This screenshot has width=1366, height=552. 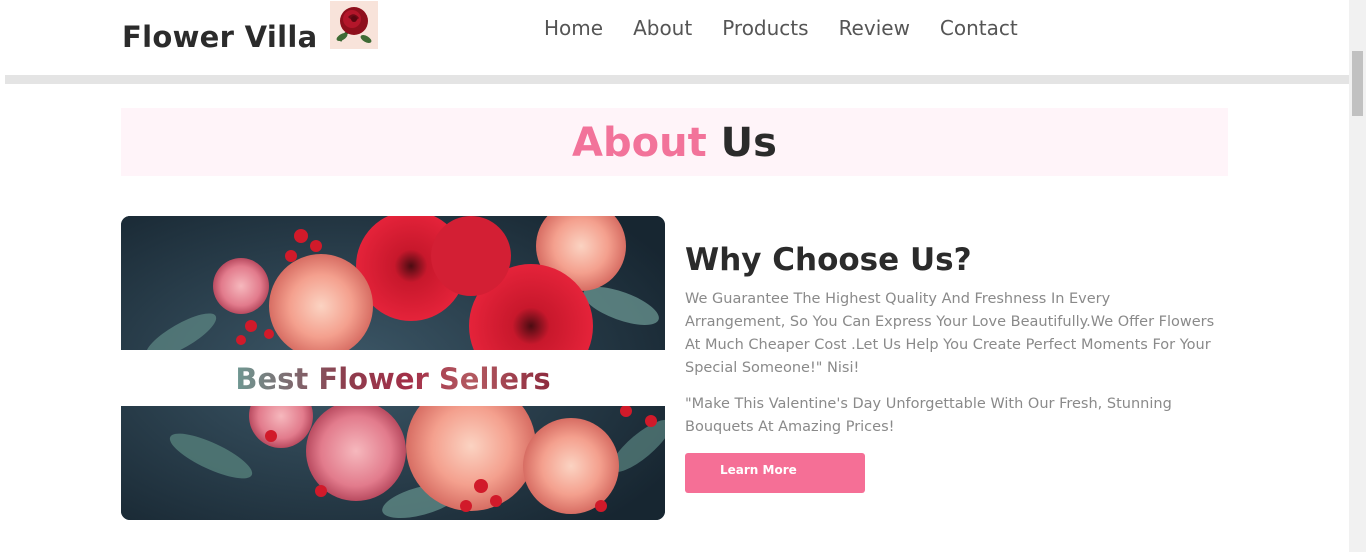 I want to click on about-title: About Us, so click(x=674, y=143).